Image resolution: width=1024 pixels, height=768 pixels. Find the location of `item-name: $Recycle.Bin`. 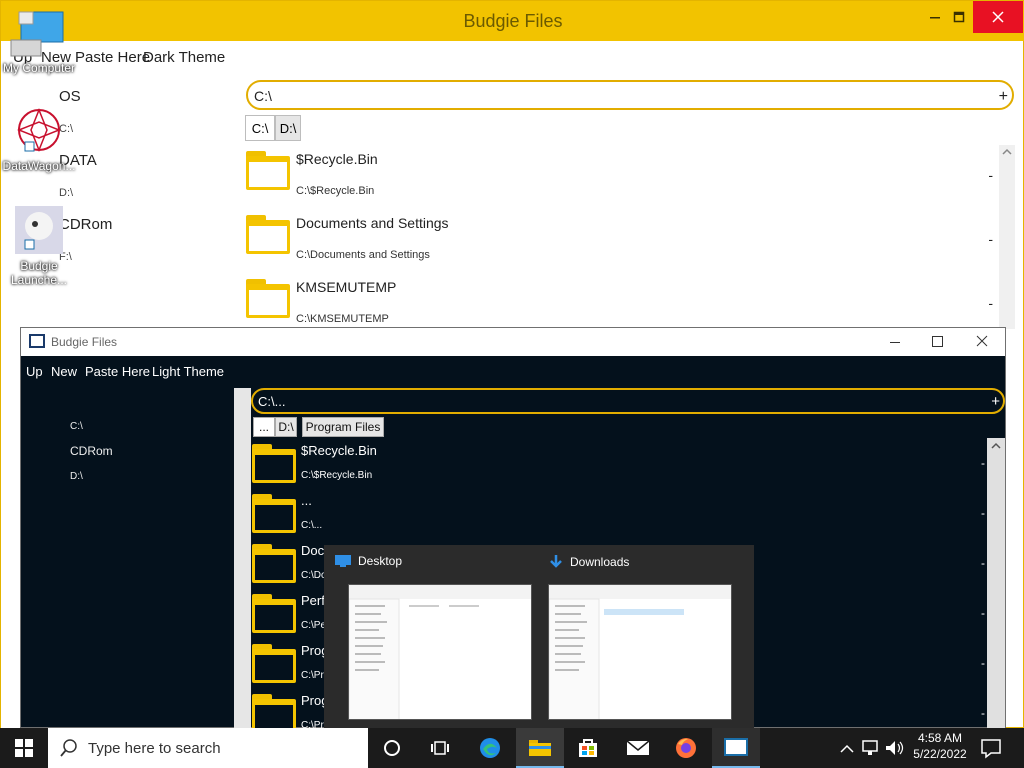

item-name: $Recycle.Bin is located at coordinates (339, 450).